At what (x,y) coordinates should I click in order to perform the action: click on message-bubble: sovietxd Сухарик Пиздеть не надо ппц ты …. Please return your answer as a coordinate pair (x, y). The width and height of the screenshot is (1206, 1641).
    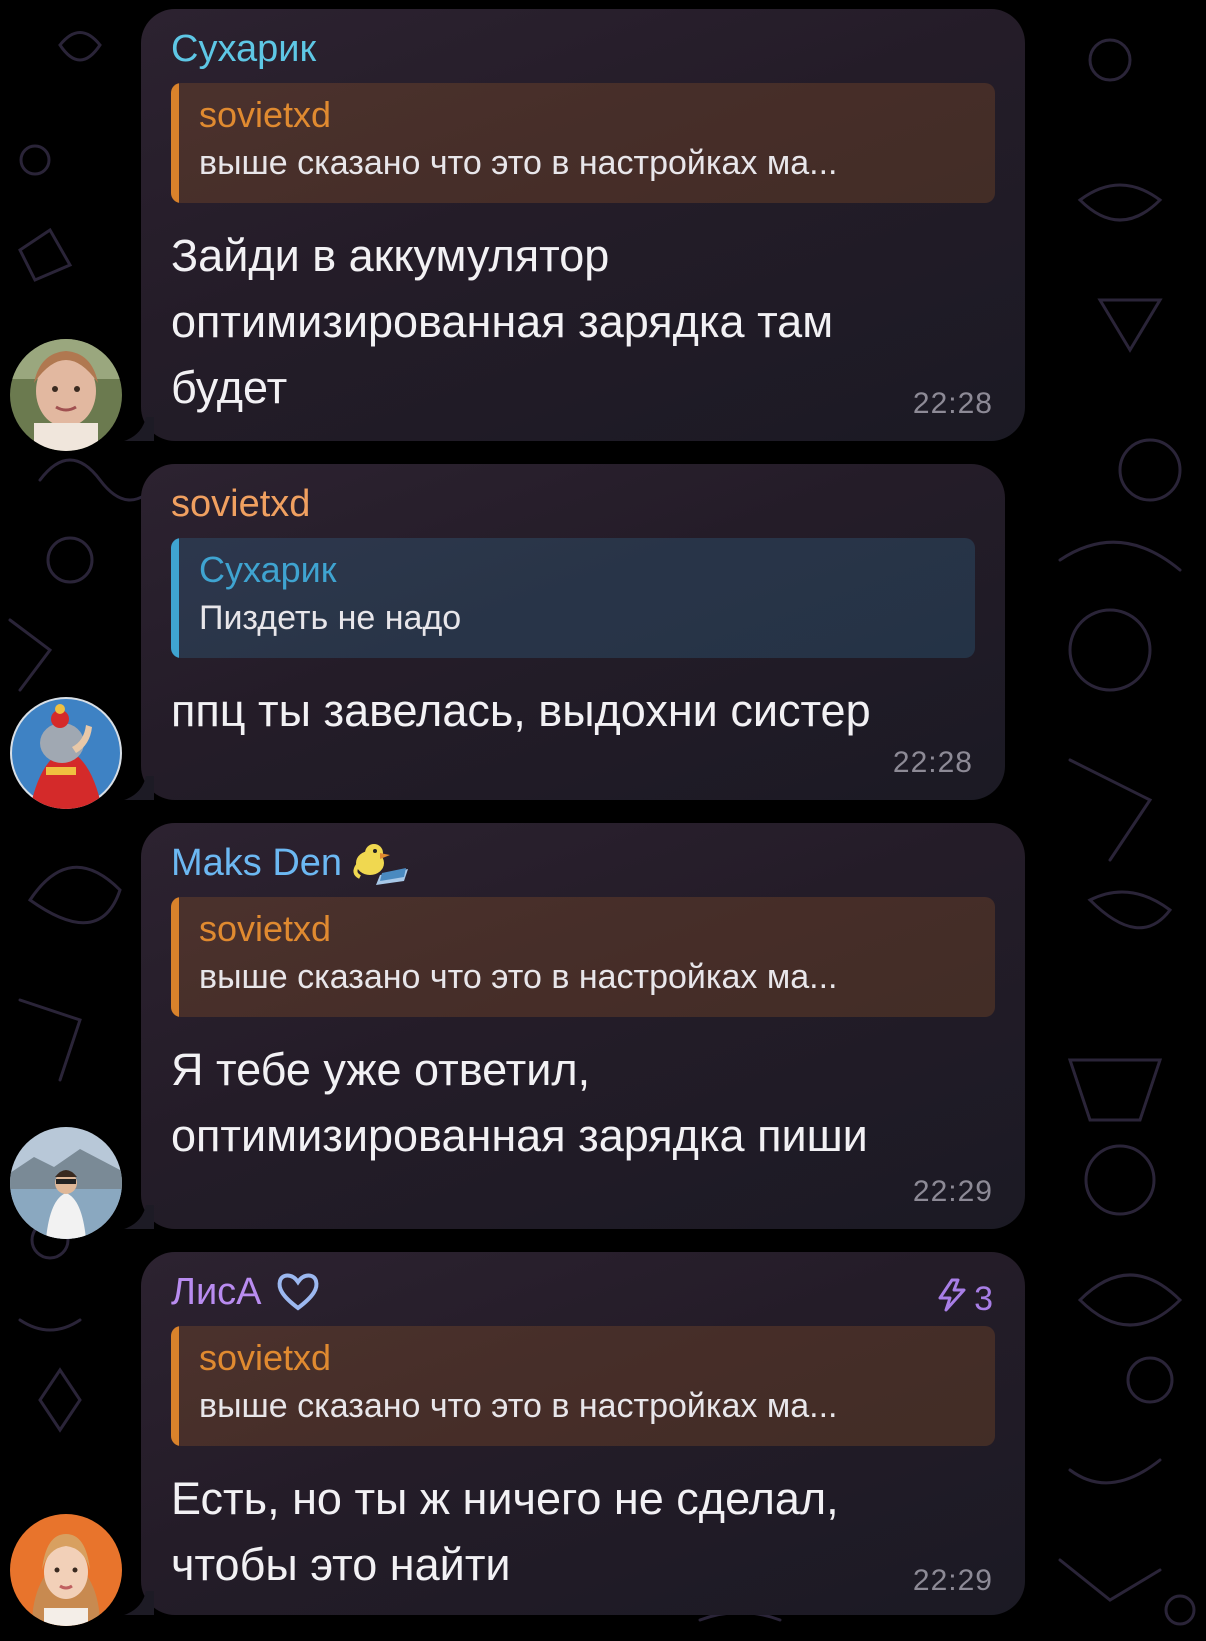
    Looking at the image, I should click on (573, 632).